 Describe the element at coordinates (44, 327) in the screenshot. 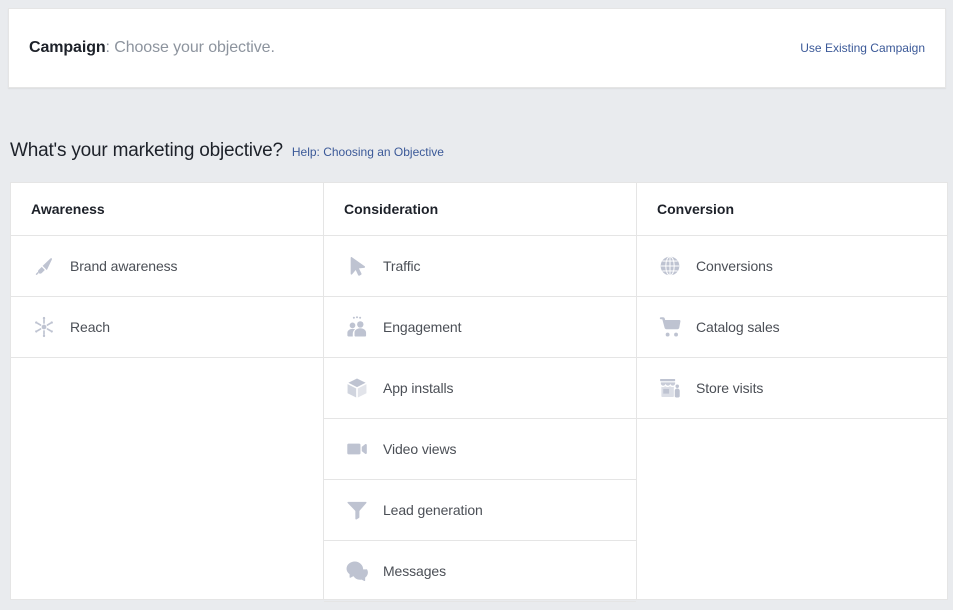

I see `reach-hub-icon` at that location.